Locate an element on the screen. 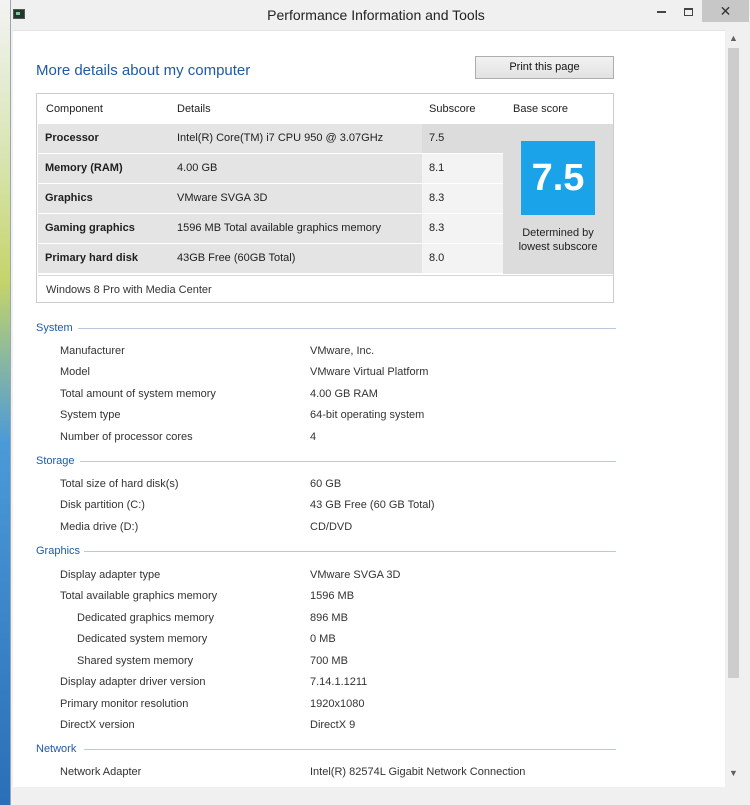 This screenshot has height=805, width=750. property-value: 0 MB is located at coordinates (323, 639).